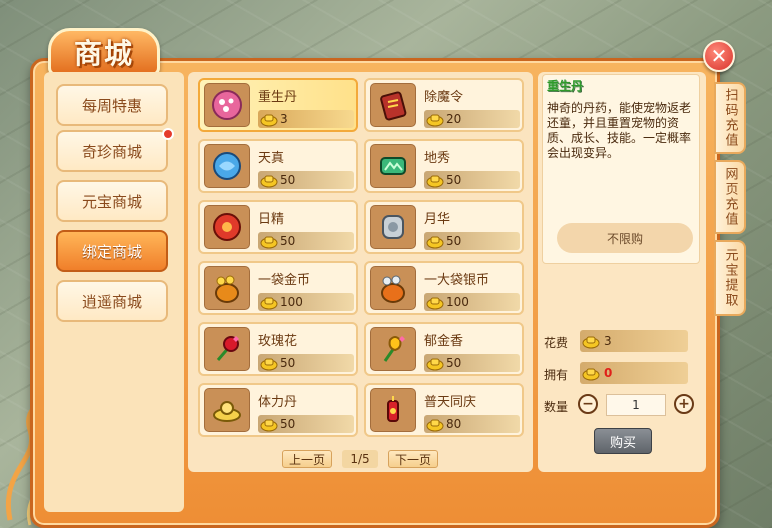 The height and width of the screenshot is (528, 772). Describe the element at coordinates (437, 219) in the screenshot. I see `item-name: 月华` at that location.